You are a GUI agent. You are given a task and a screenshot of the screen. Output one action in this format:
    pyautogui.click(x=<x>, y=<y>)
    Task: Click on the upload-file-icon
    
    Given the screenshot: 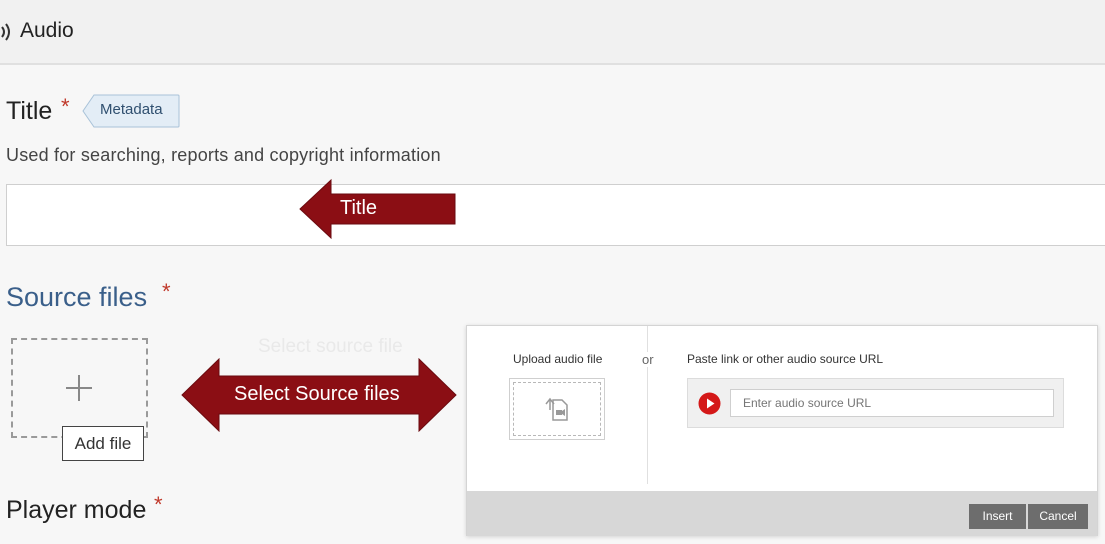 What is the action you would take?
    pyautogui.click(x=556, y=409)
    